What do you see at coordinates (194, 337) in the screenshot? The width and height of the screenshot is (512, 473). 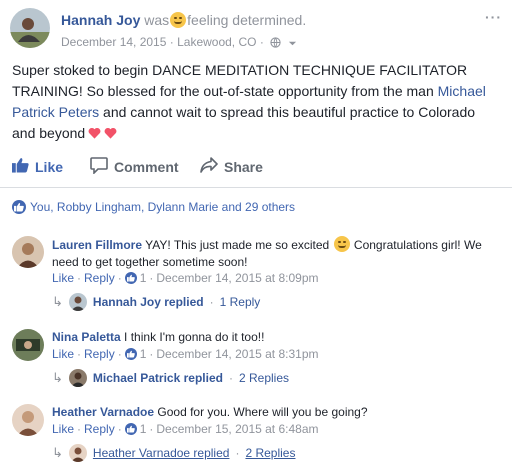 I see `comment-text: I think I'm gonna do it too!!` at bounding box center [194, 337].